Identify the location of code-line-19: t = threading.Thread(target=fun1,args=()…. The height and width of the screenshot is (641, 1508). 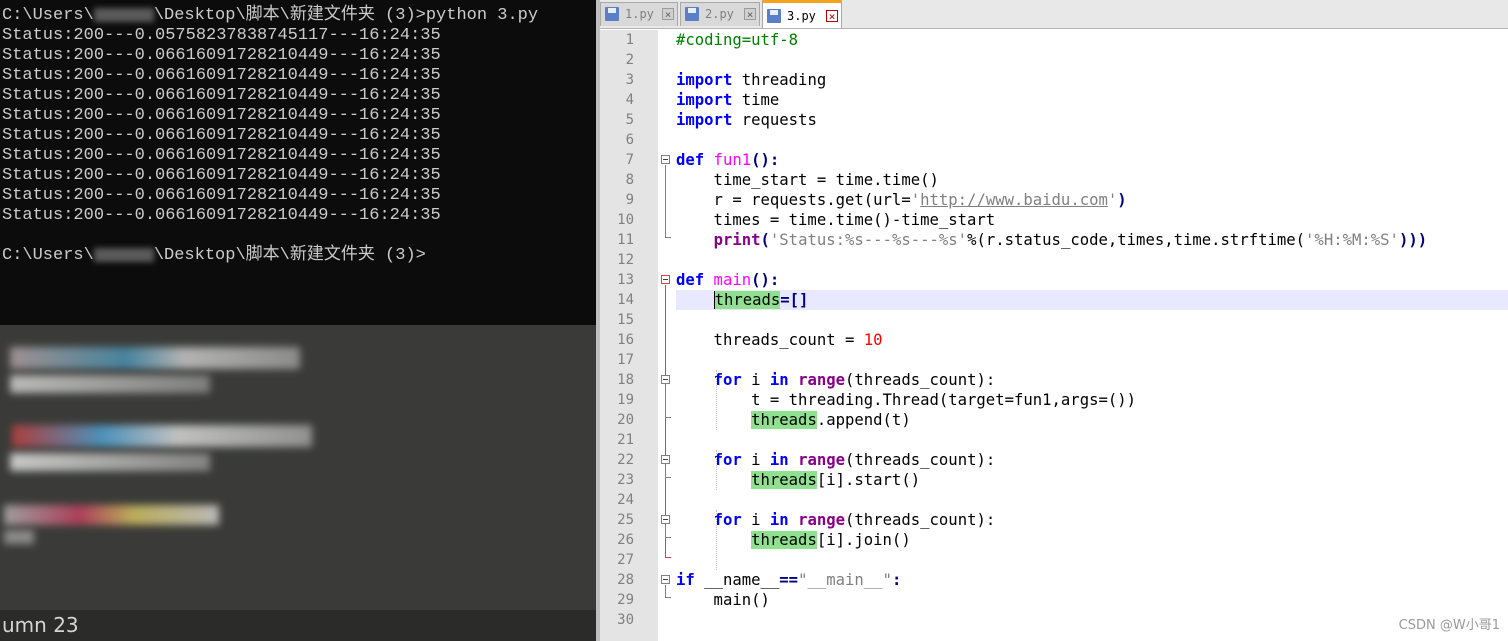
(1092, 400).